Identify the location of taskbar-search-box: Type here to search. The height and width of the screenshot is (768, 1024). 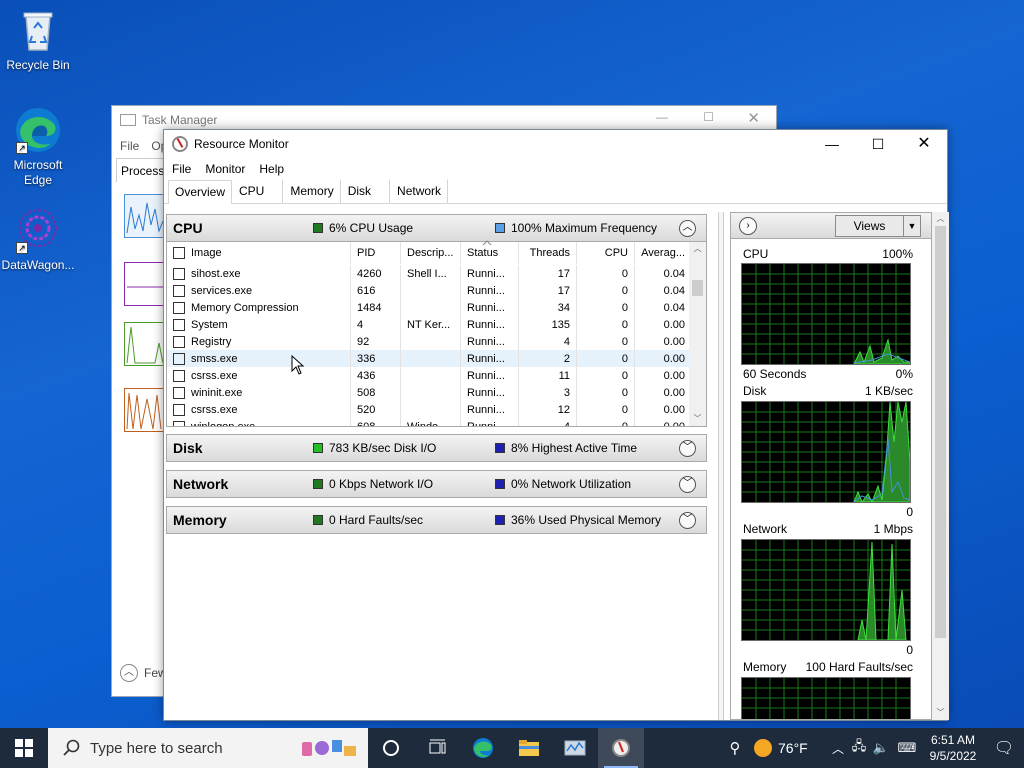
(208, 748).